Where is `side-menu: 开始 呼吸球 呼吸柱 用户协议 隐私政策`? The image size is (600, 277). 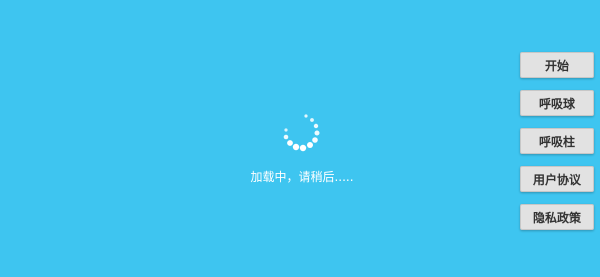 side-menu: 开始 呼吸球 呼吸柱 用户协议 隐私政策 is located at coordinates (557, 141).